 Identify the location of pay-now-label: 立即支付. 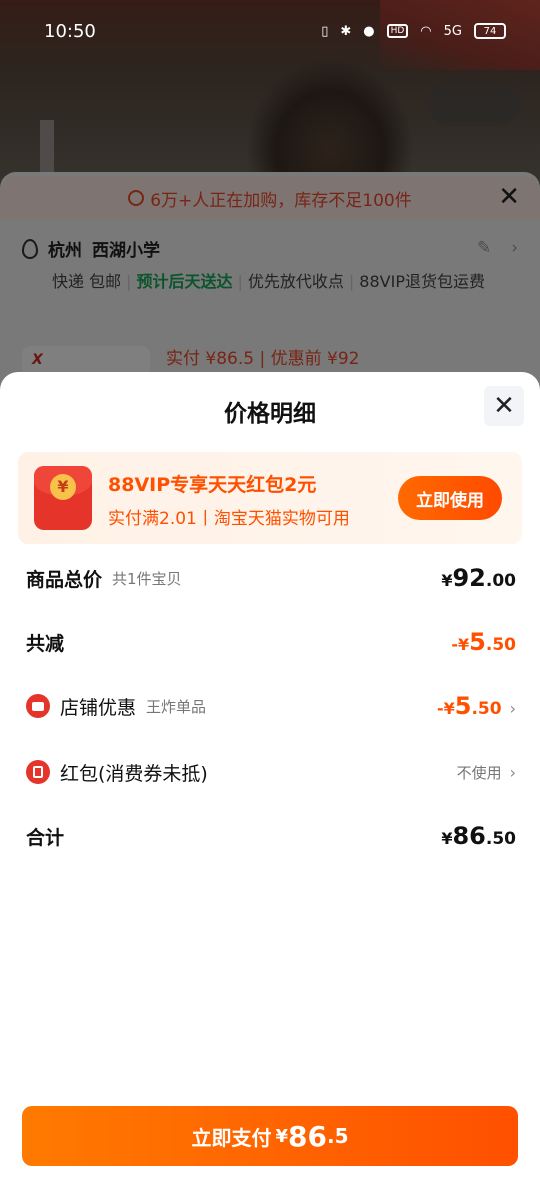
(231, 1137).